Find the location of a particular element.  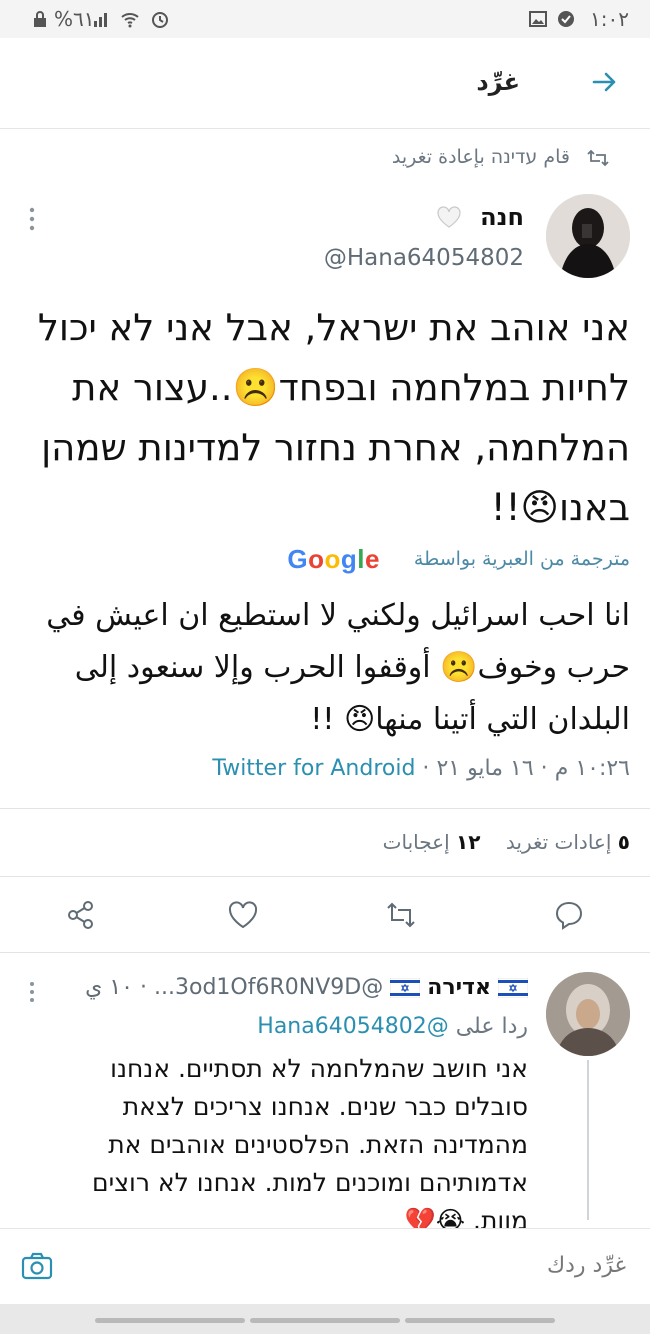

tweet-time: ١٠:٢٦ م is located at coordinates (592, 768).